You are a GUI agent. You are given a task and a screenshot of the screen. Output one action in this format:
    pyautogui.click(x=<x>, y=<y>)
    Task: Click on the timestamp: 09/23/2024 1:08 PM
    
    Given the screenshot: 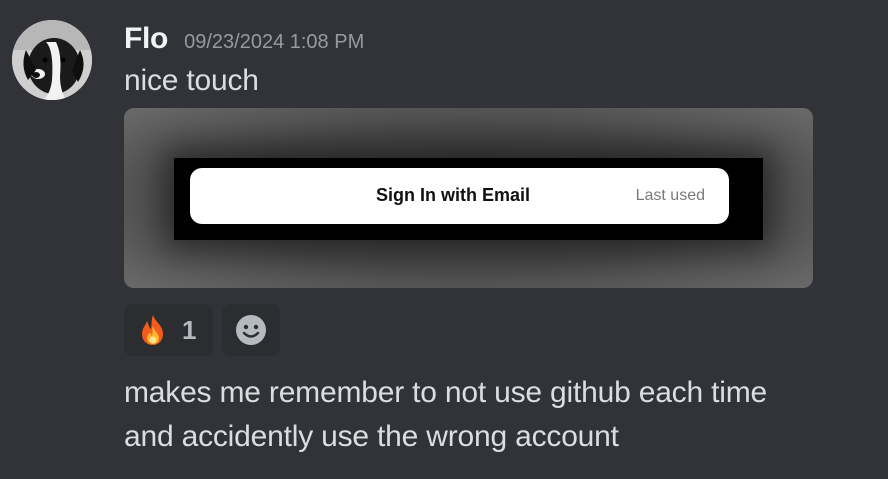 What is the action you would take?
    pyautogui.click(x=274, y=42)
    